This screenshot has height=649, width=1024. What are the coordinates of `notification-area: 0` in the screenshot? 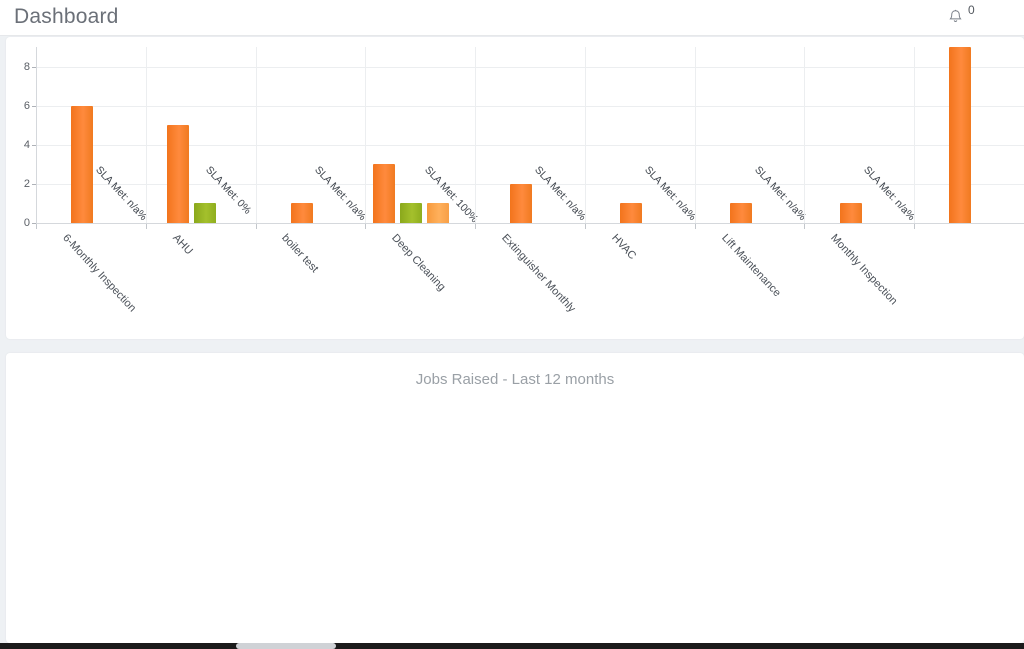 It's located at (971, 17).